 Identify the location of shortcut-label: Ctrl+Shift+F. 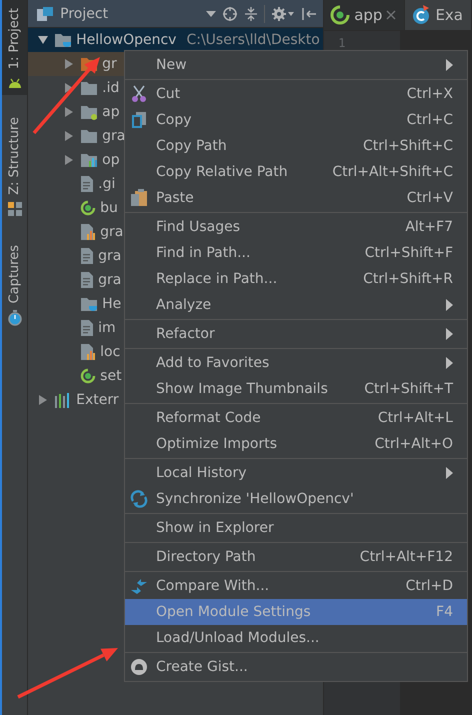
(408, 253).